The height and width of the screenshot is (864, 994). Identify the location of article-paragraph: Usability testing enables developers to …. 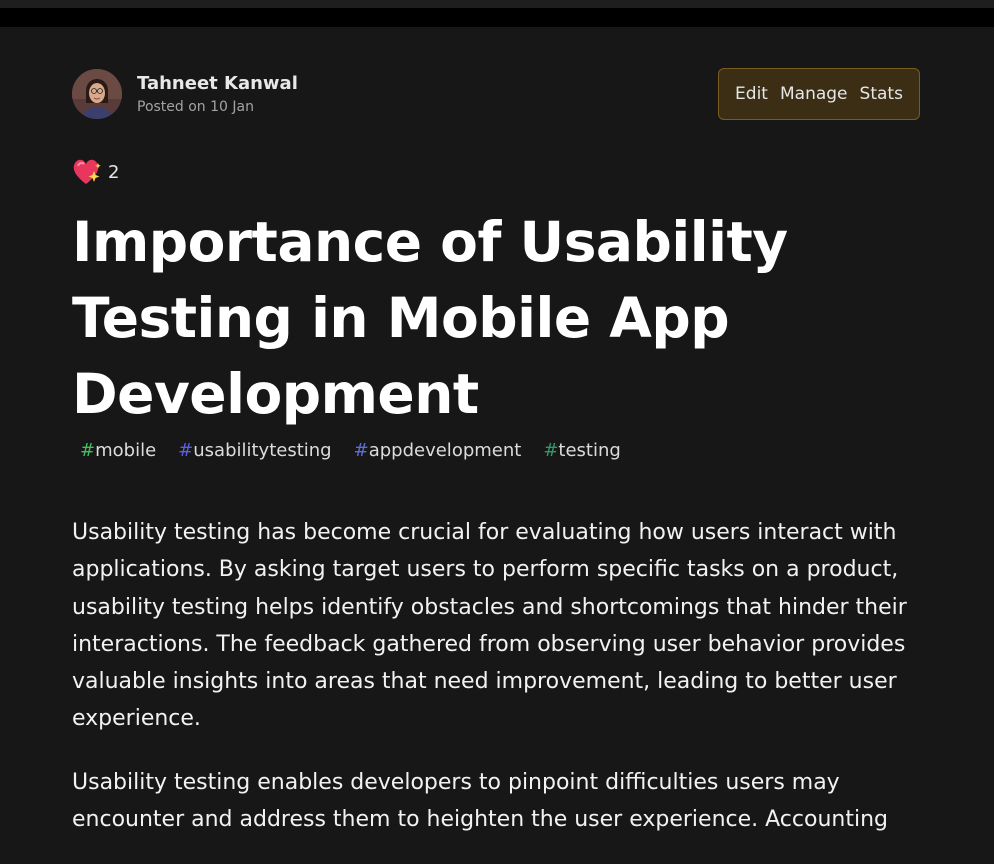
(480, 801).